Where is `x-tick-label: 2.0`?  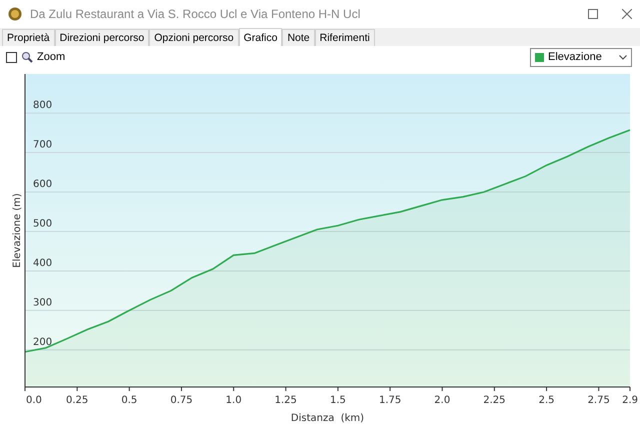 x-tick-label: 2.0 is located at coordinates (442, 400).